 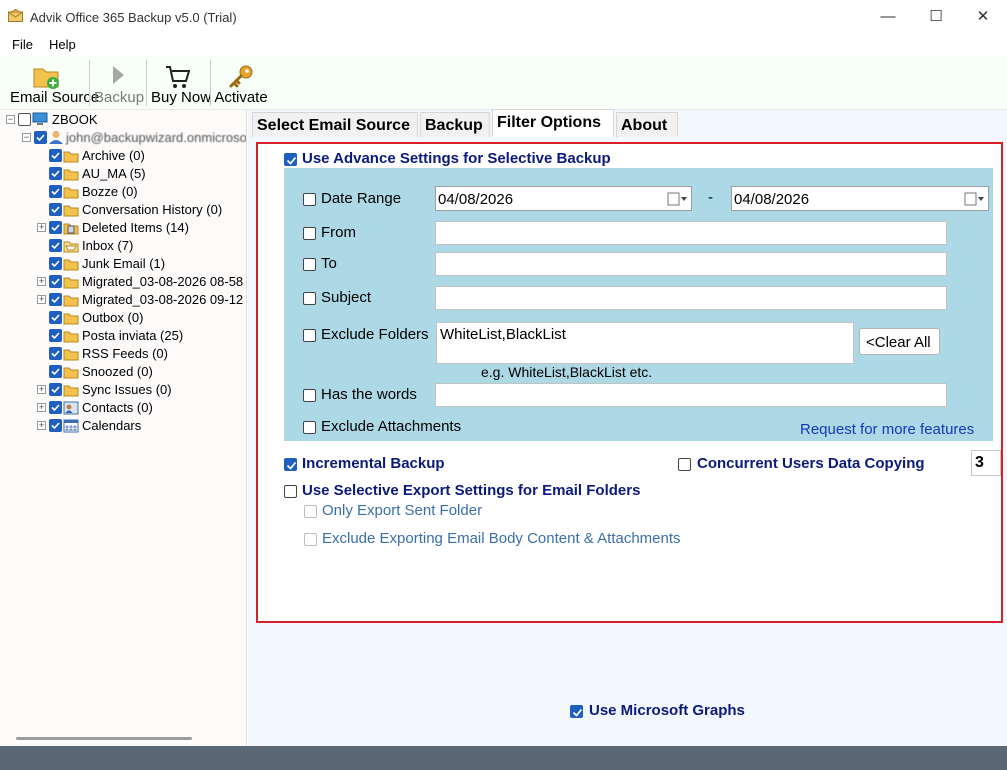 I want to click on tree-folder-label: Junk Email (1), so click(x=124, y=263).